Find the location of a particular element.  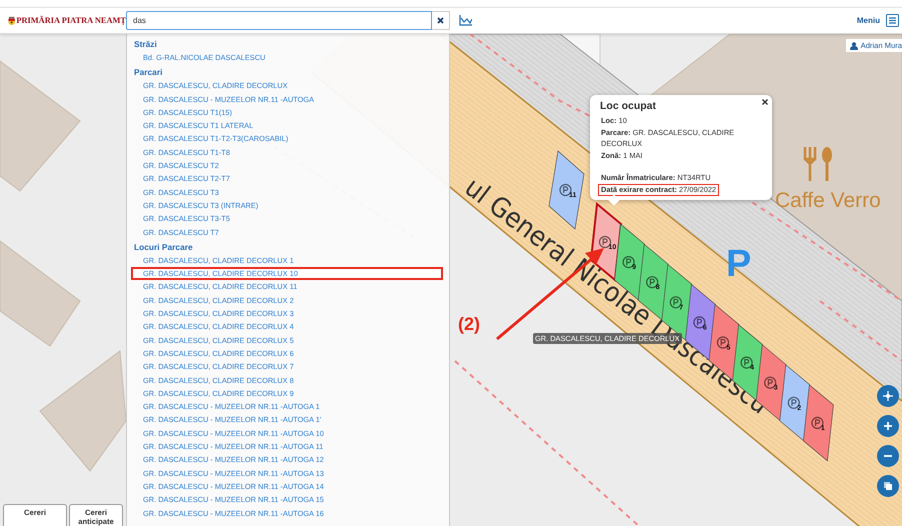

result-group-heading: Locuri Parcare is located at coordinates (163, 247).